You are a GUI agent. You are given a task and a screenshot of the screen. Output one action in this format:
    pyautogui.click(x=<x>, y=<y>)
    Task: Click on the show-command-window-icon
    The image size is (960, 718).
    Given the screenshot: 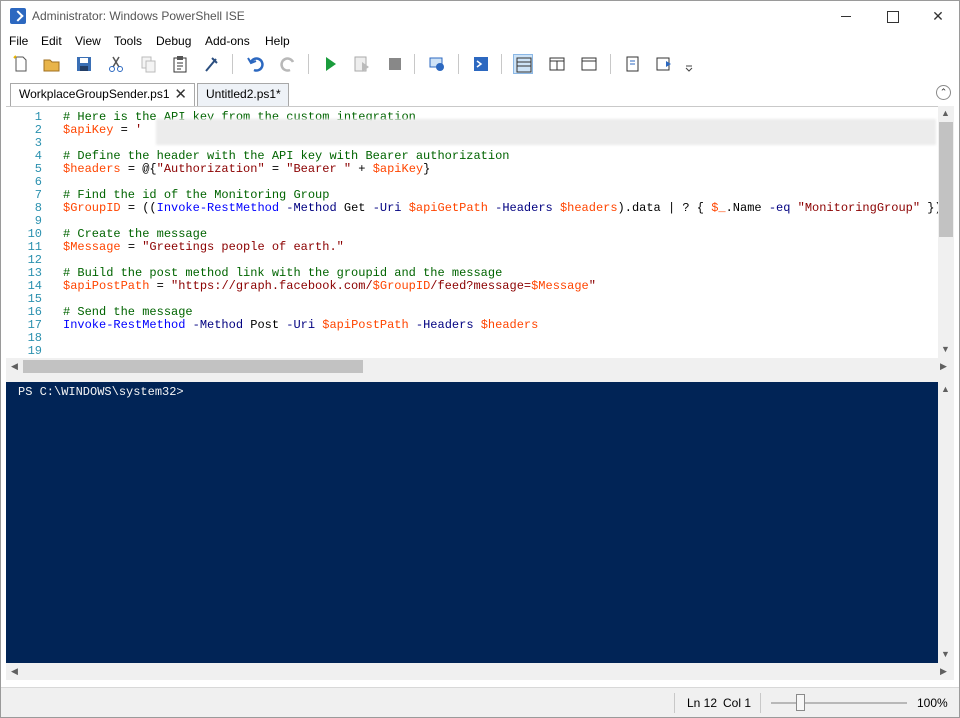 What is the action you would take?
    pyautogui.click(x=664, y=64)
    